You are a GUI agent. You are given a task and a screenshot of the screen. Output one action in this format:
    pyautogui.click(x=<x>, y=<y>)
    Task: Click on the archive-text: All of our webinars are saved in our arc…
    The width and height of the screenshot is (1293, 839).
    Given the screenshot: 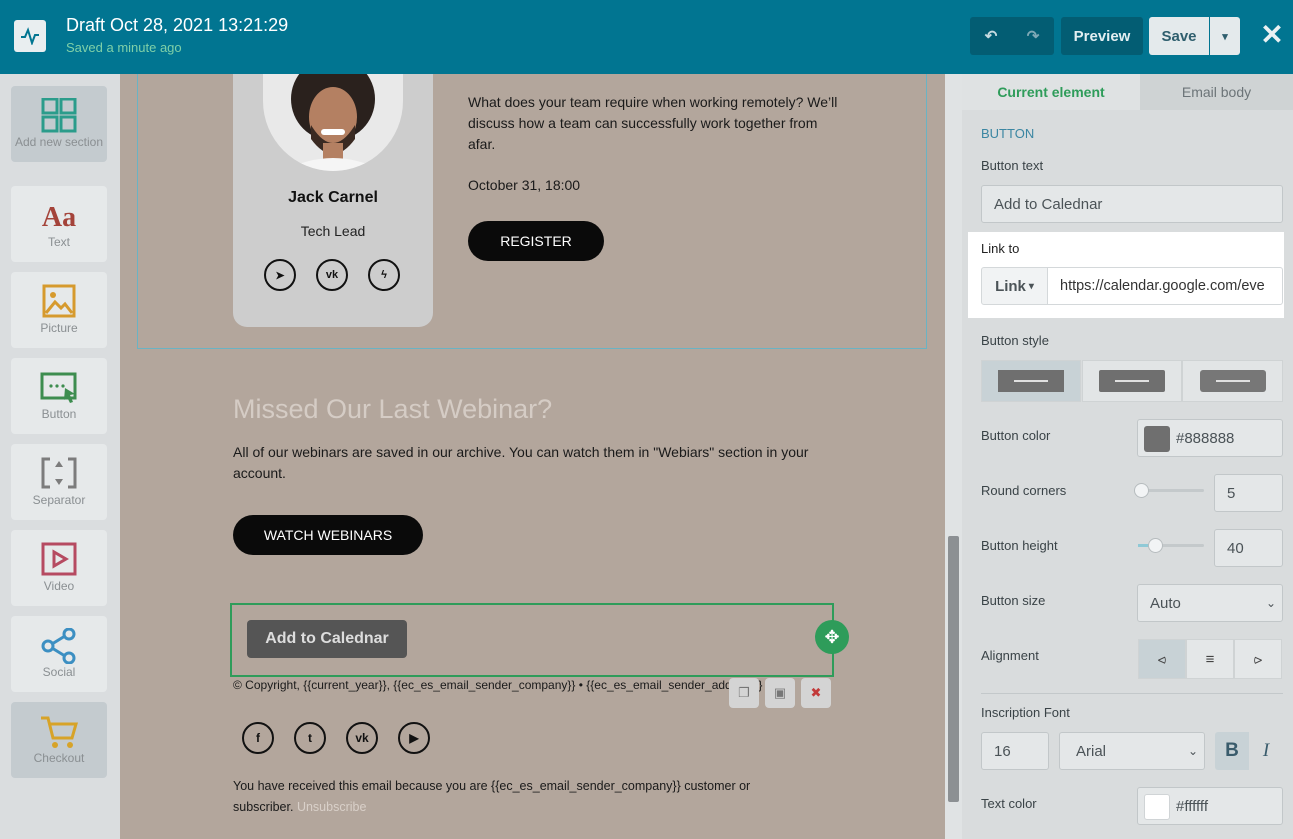 What is the action you would take?
    pyautogui.click(x=521, y=462)
    